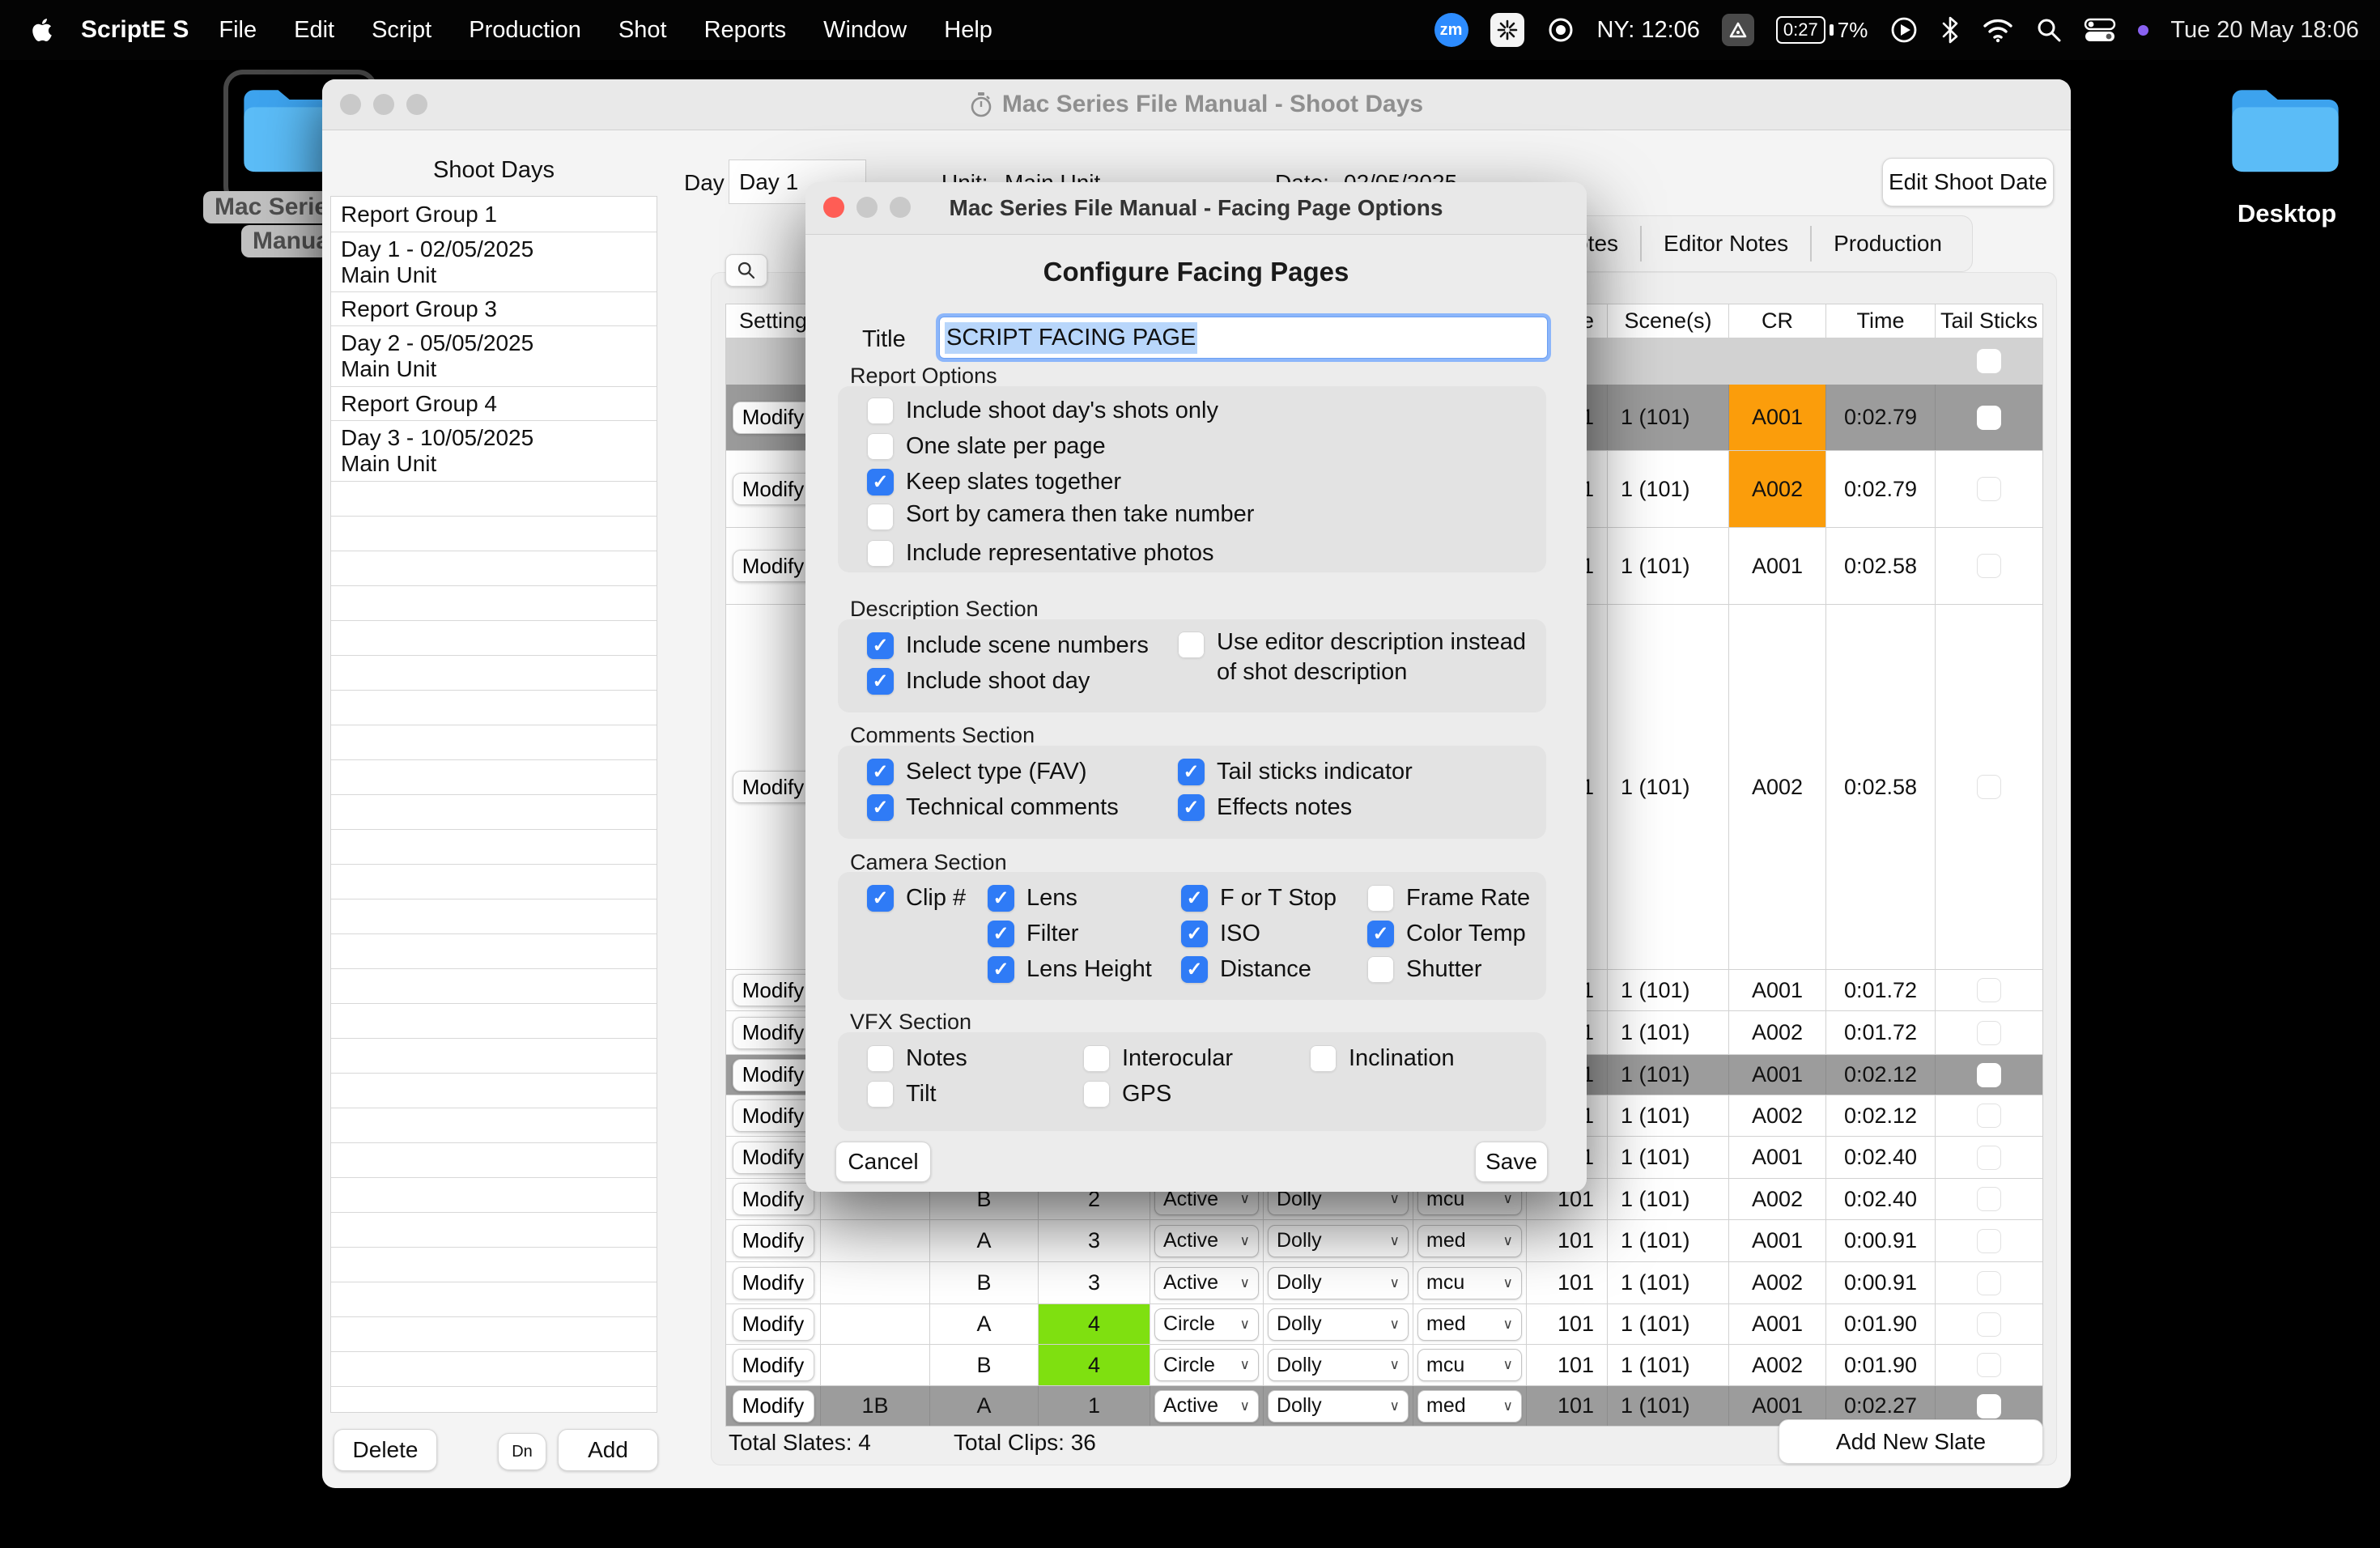 This screenshot has width=2380, height=1548. What do you see at coordinates (1012, 771) in the screenshot?
I see `checkbox-option: ✓ Select type (FAV)` at bounding box center [1012, 771].